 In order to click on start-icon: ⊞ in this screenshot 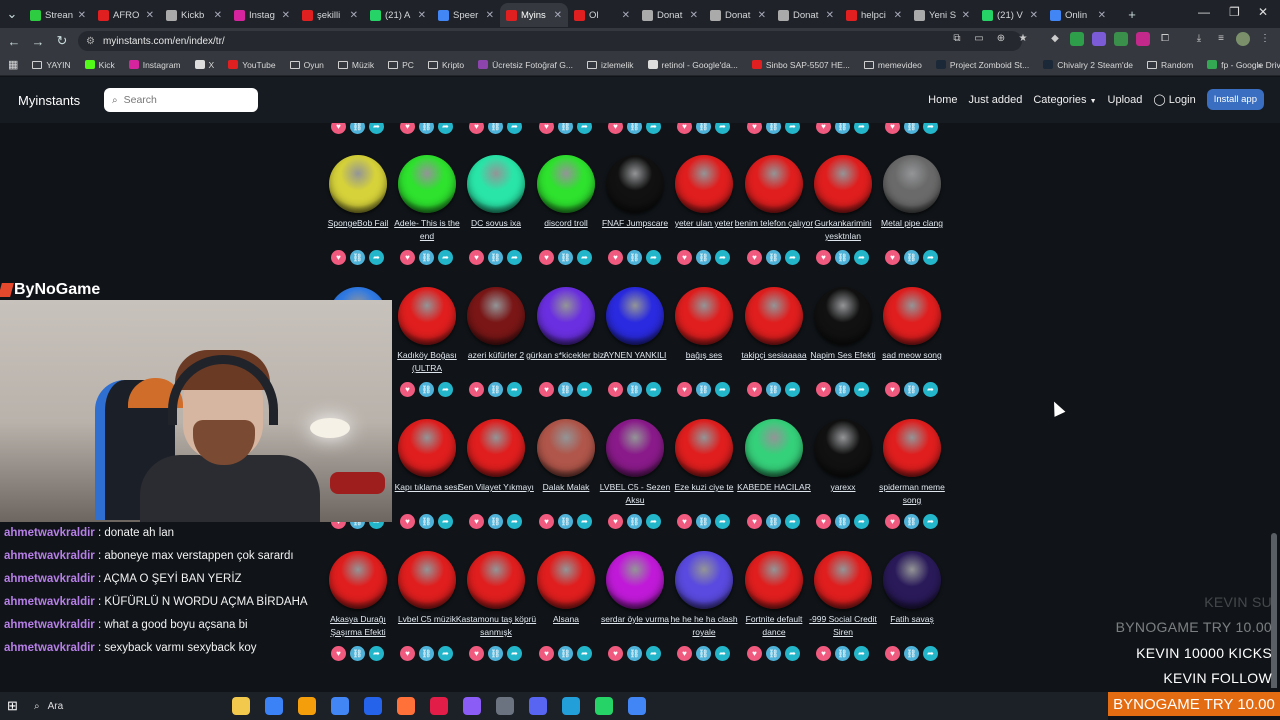, I will do `click(12, 706)`.